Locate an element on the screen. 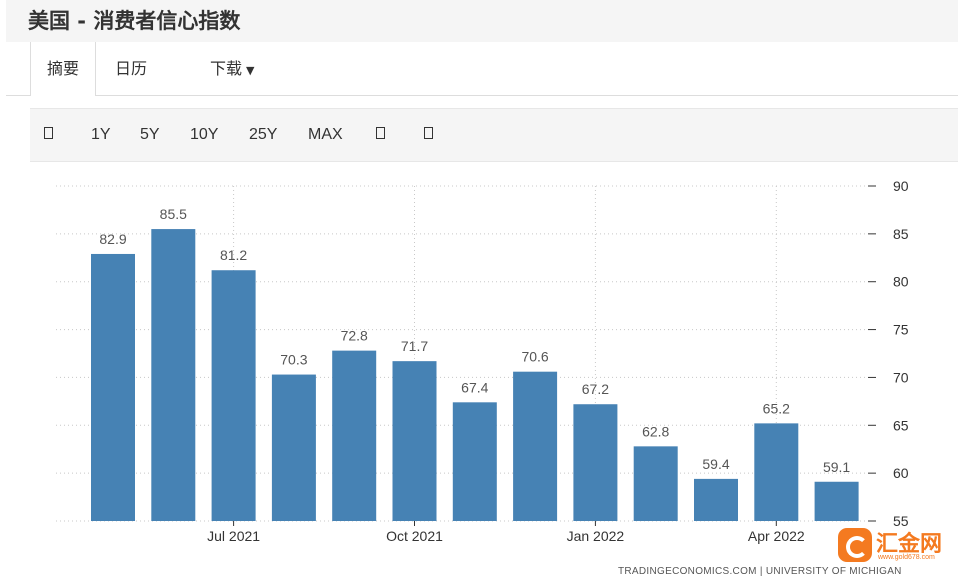 This screenshot has width=958, height=583. x-tick-label: Oct 2021 is located at coordinates (414, 536).